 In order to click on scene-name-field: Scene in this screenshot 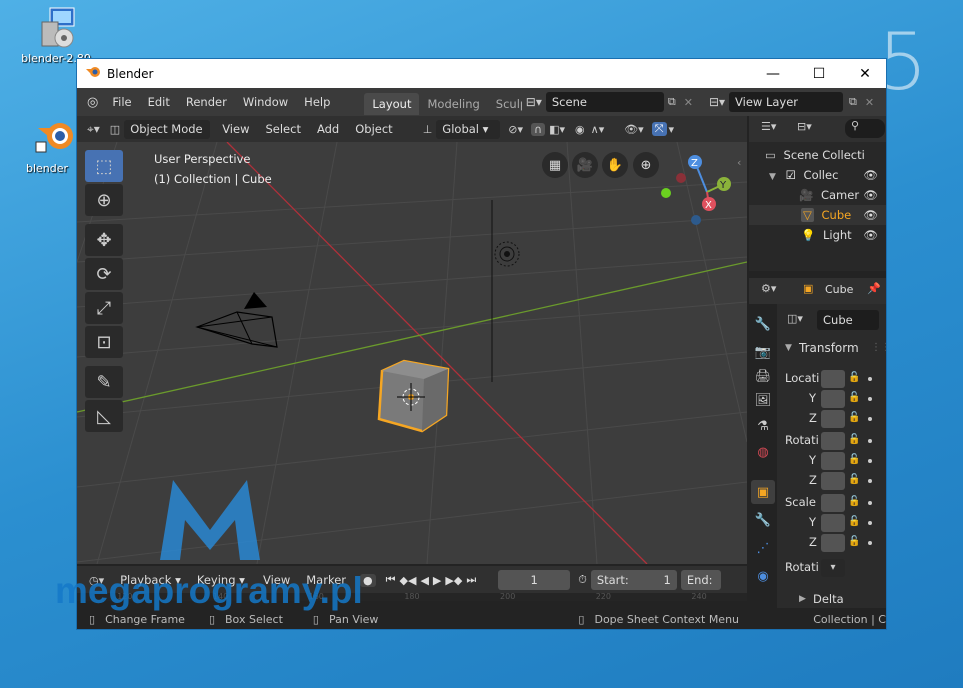, I will do `click(604, 102)`.